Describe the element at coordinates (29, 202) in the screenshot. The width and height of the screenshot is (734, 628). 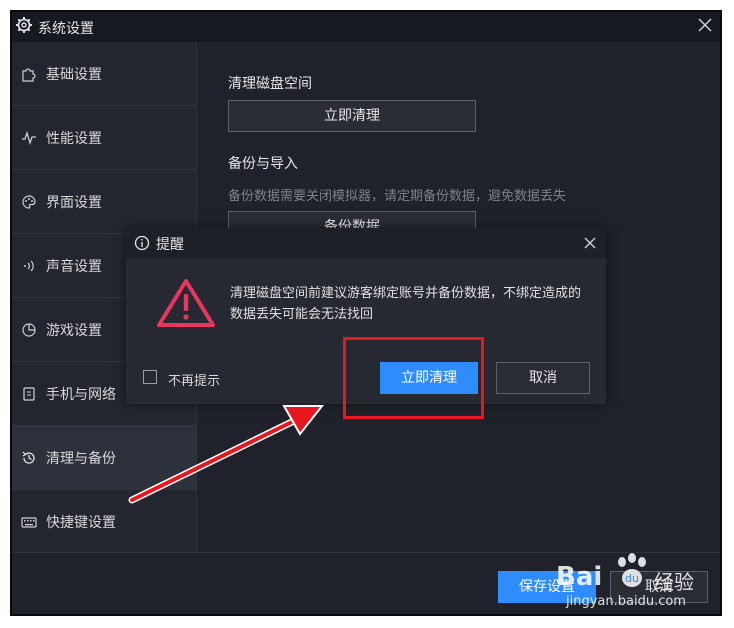
I see `palette-icon` at that location.